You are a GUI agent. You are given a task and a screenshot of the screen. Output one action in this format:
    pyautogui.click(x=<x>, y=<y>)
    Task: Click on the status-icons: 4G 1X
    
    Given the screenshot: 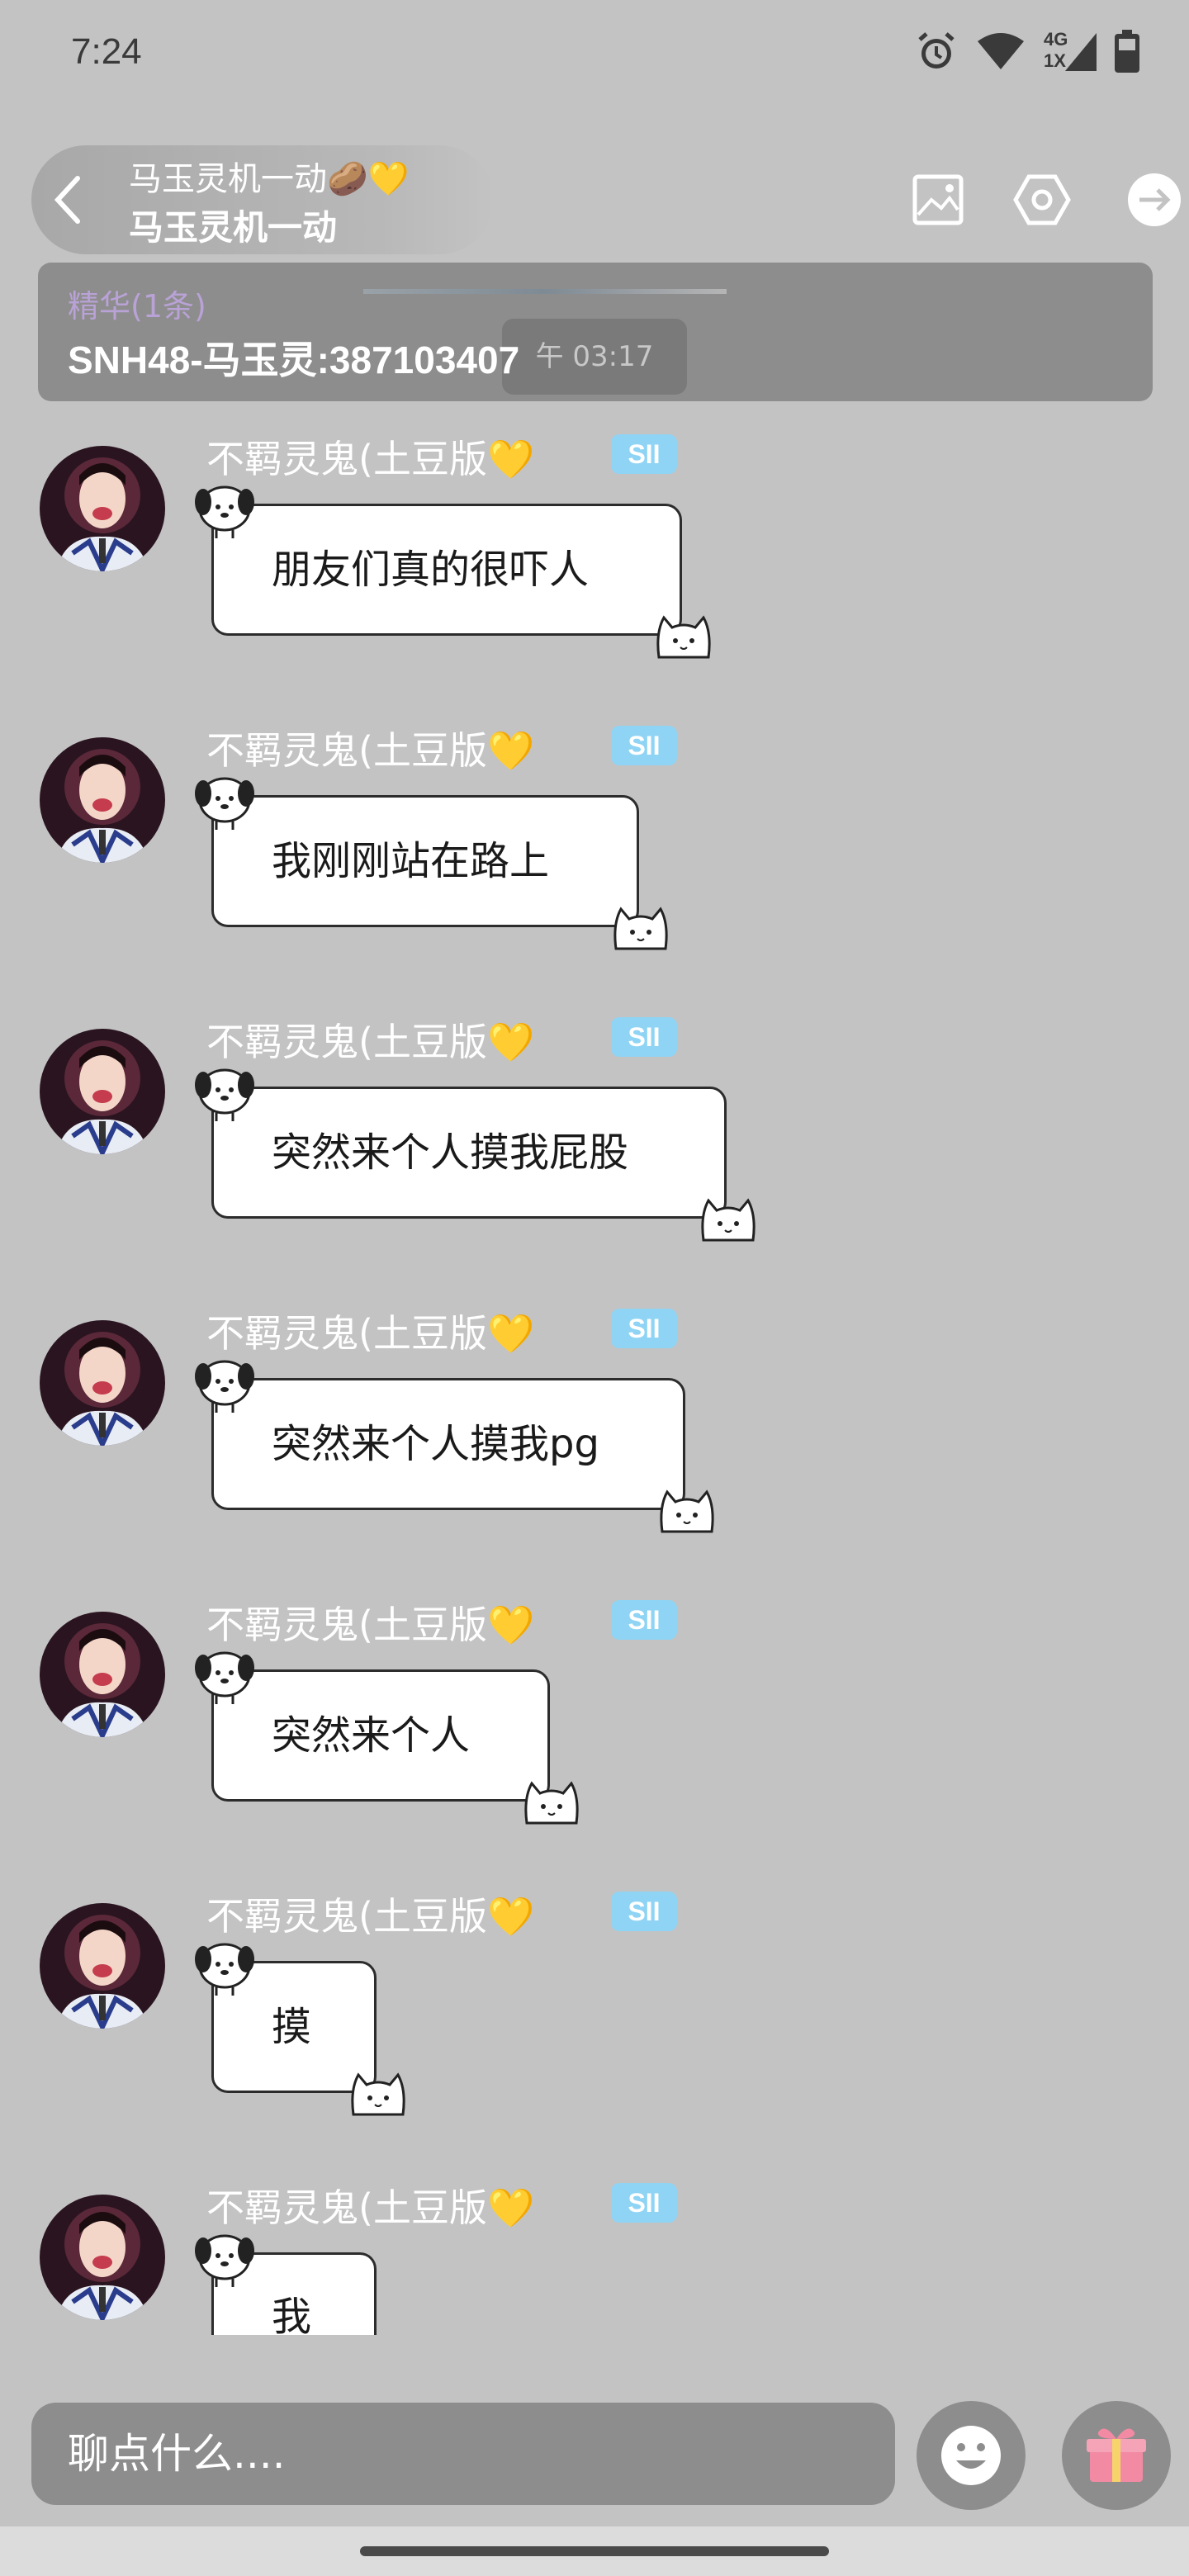 What is the action you would take?
    pyautogui.click(x=1027, y=51)
    